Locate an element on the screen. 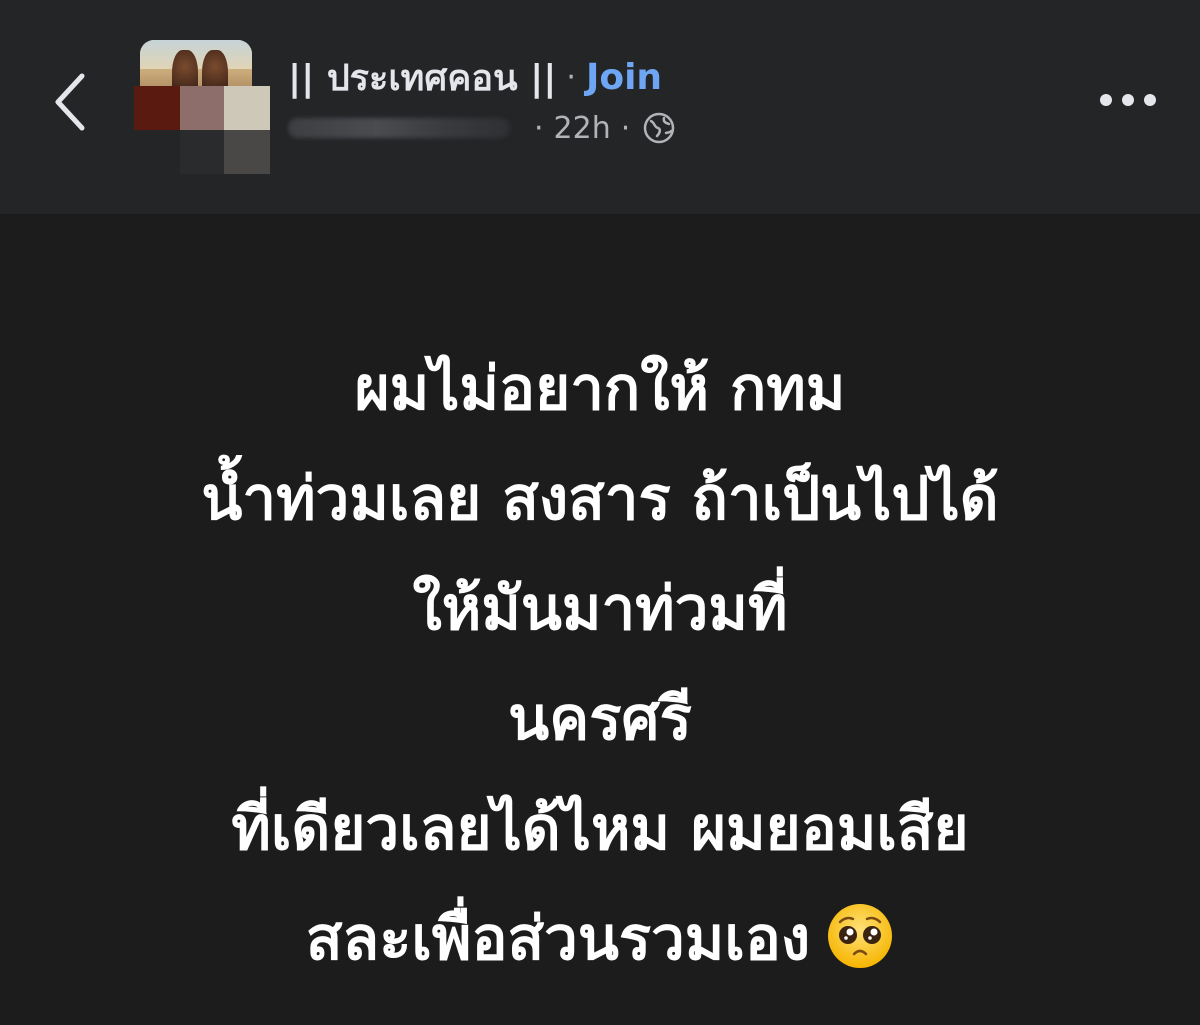 The width and height of the screenshot is (1200, 1025). post-line: ผมไม่อยากให้ กทม is located at coordinates (600, 389).